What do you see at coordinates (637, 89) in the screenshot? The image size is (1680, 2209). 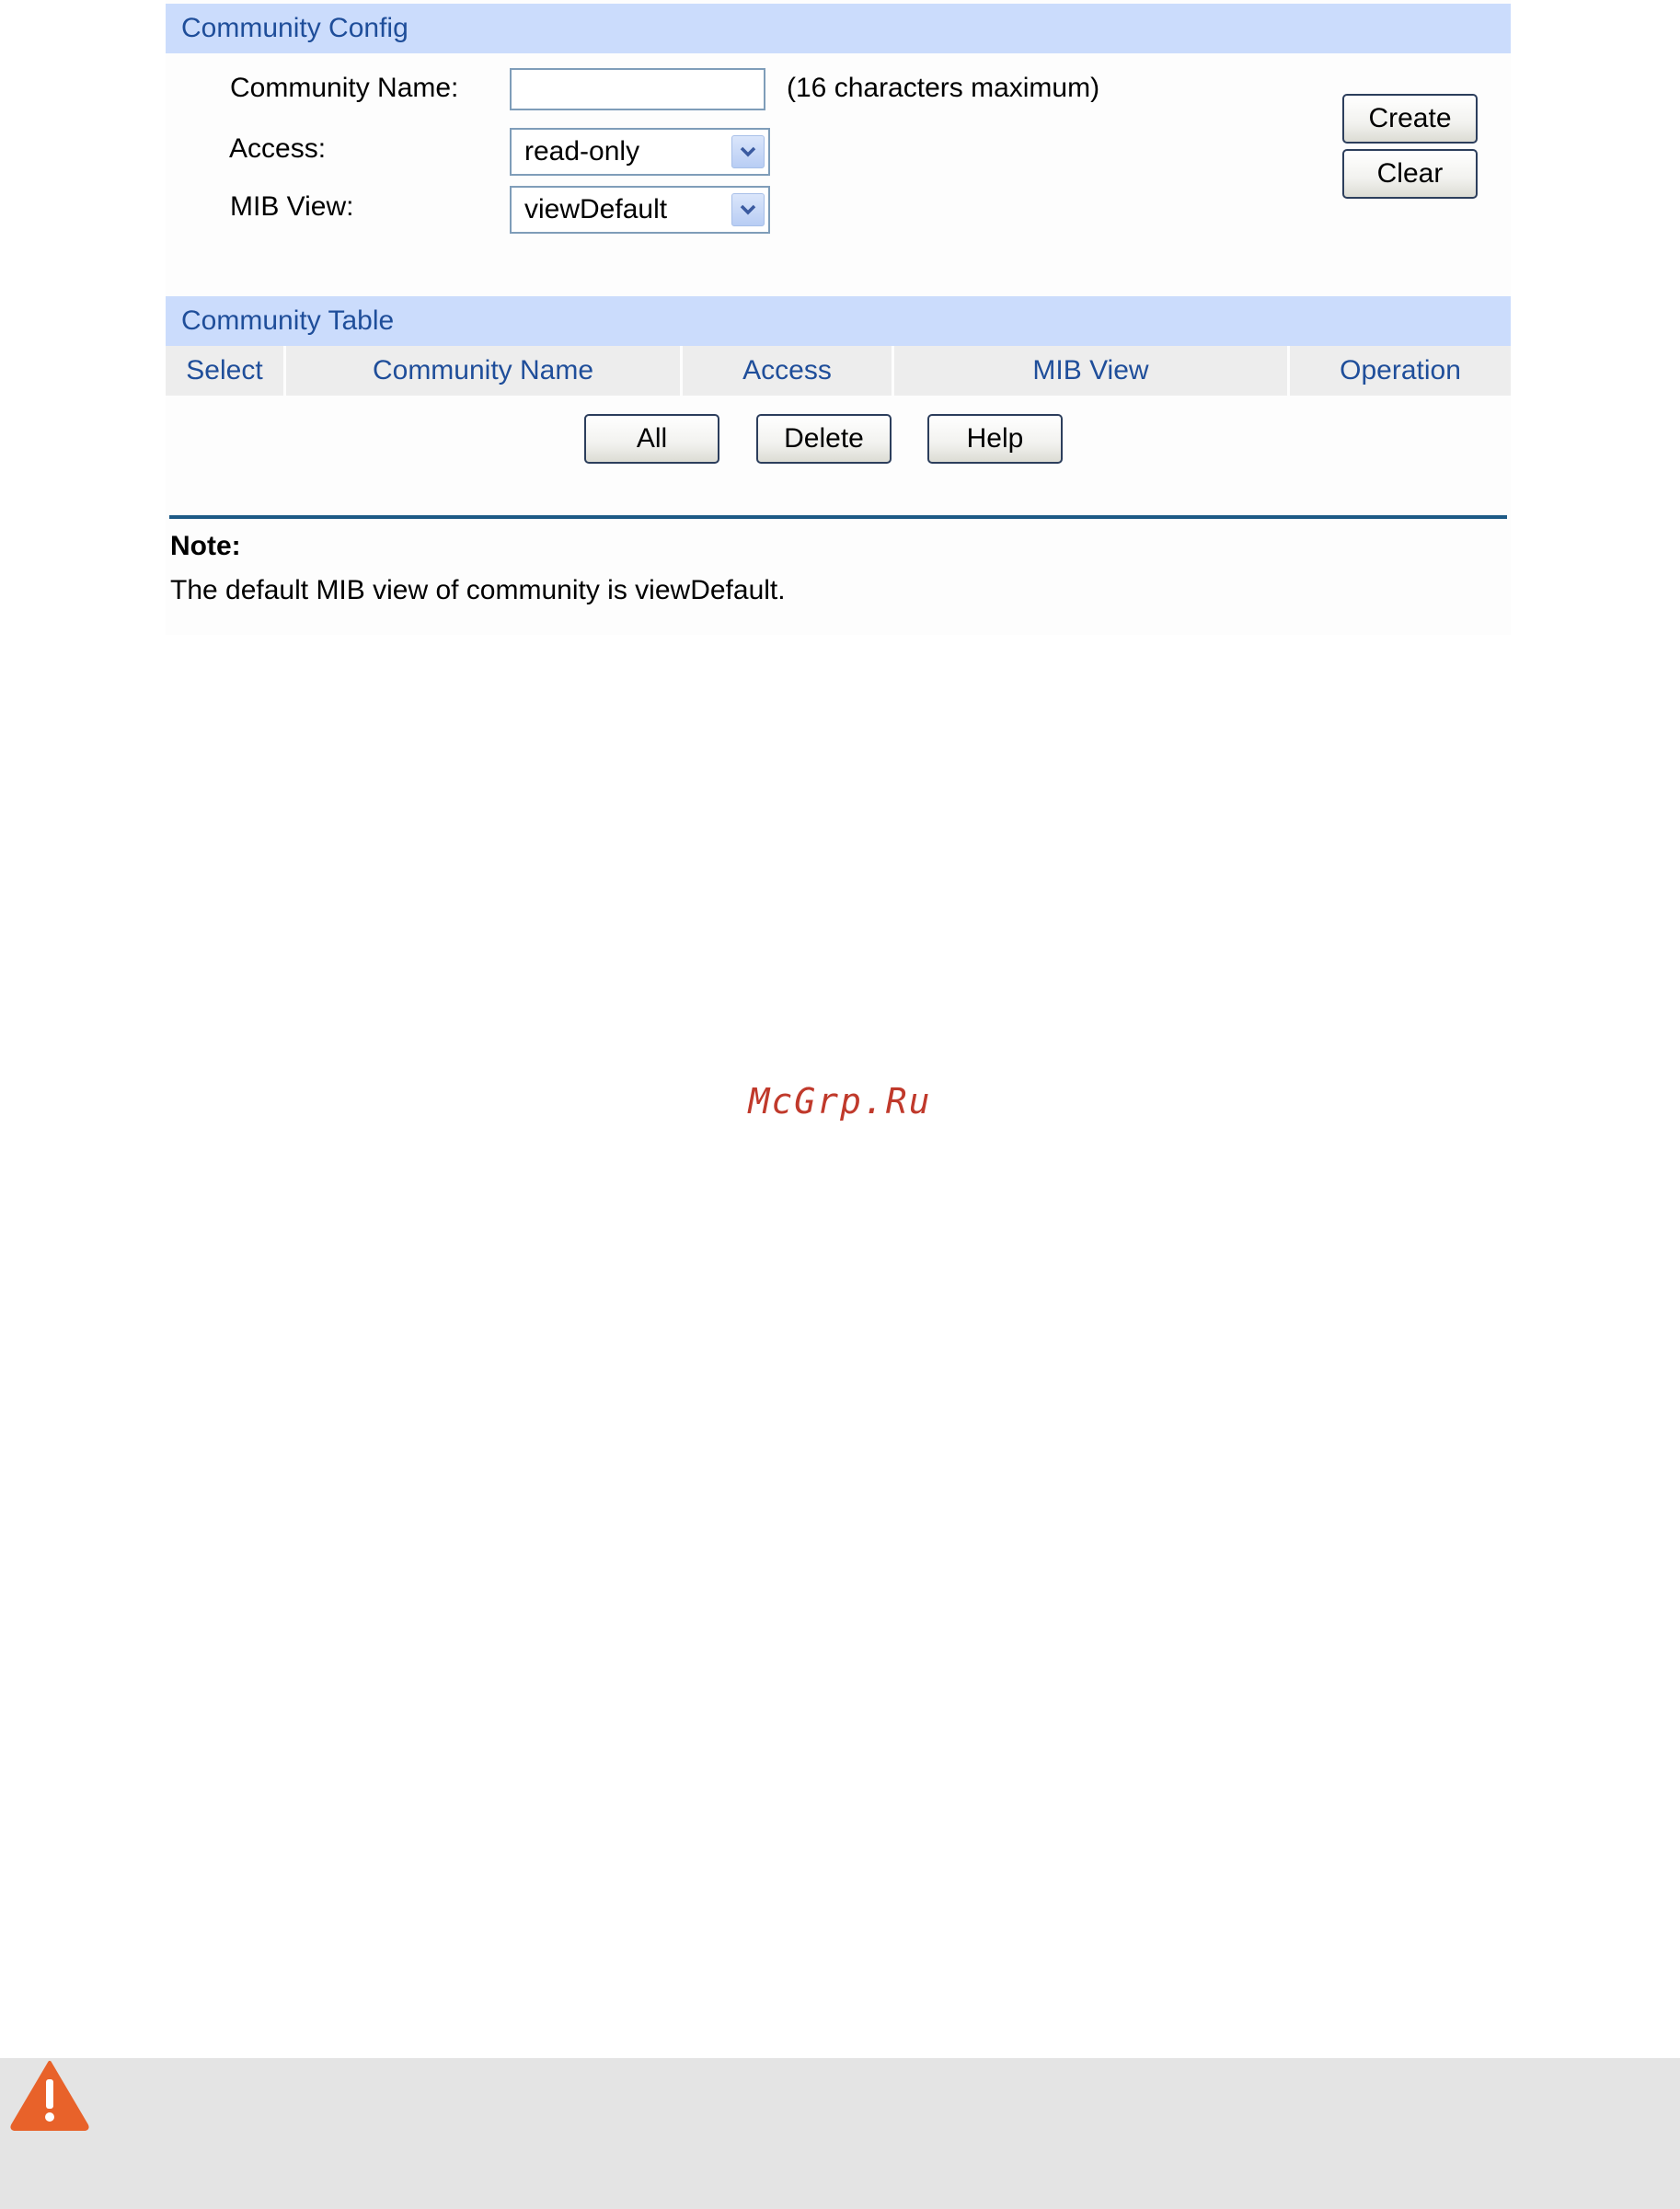 I see `community-name-input` at bounding box center [637, 89].